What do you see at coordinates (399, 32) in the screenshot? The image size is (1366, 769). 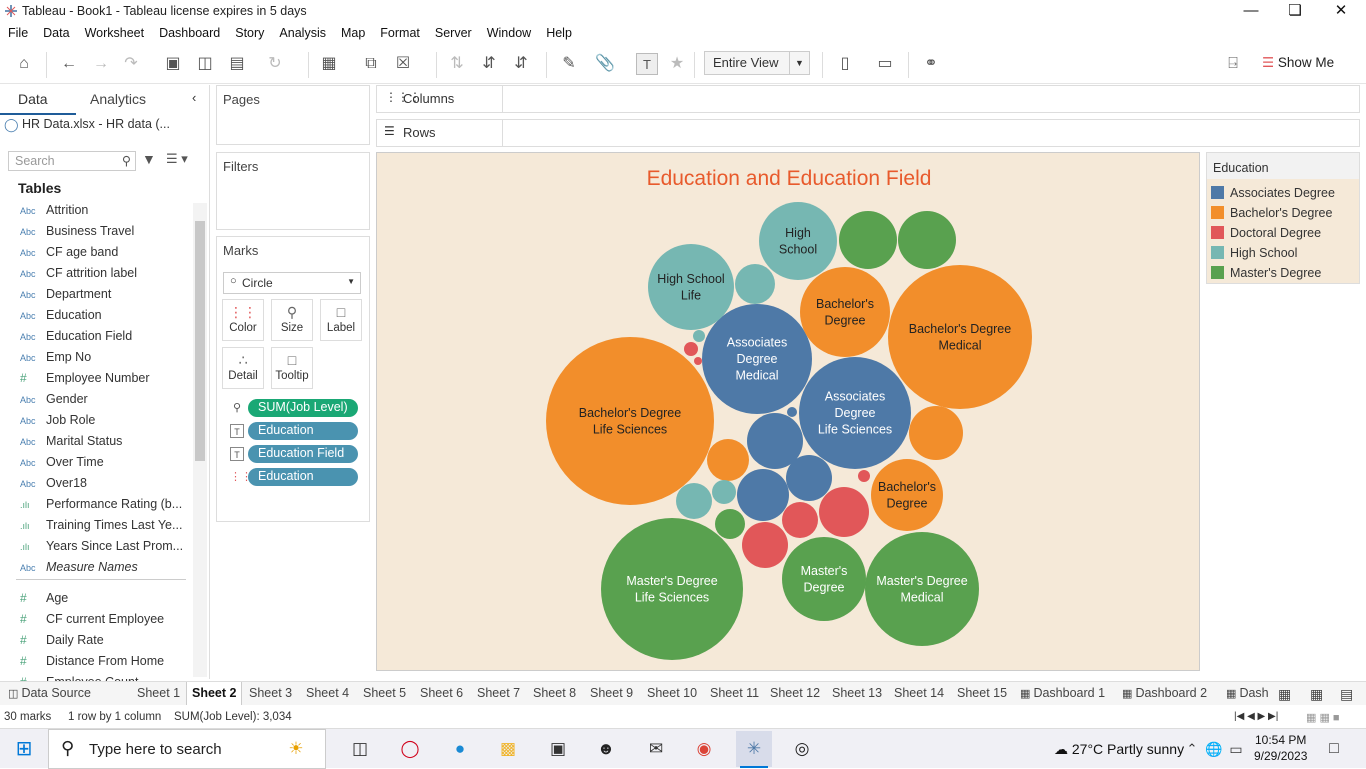 I see `menu-format: Format` at bounding box center [399, 32].